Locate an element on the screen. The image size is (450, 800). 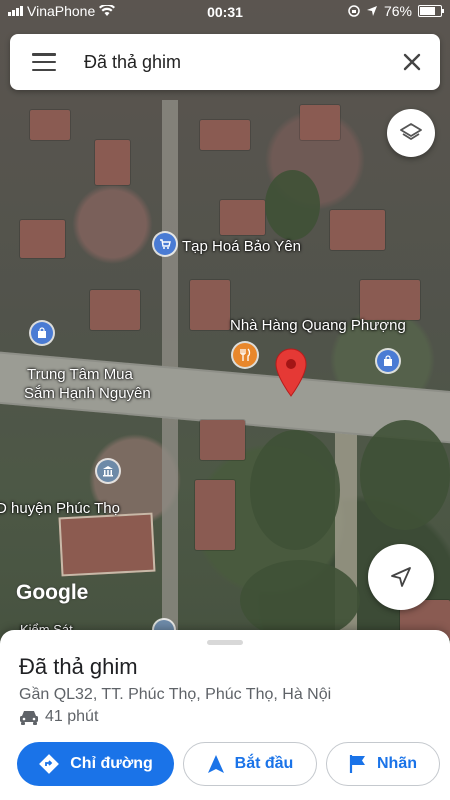
menu-icon is located at coordinates (44, 62).